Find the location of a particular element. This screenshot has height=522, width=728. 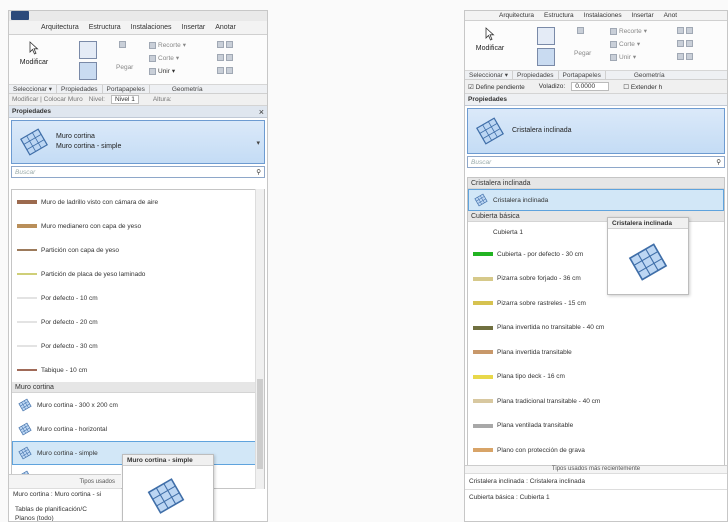

browser-sheets: Planos (todo) is located at coordinates (138, 517).